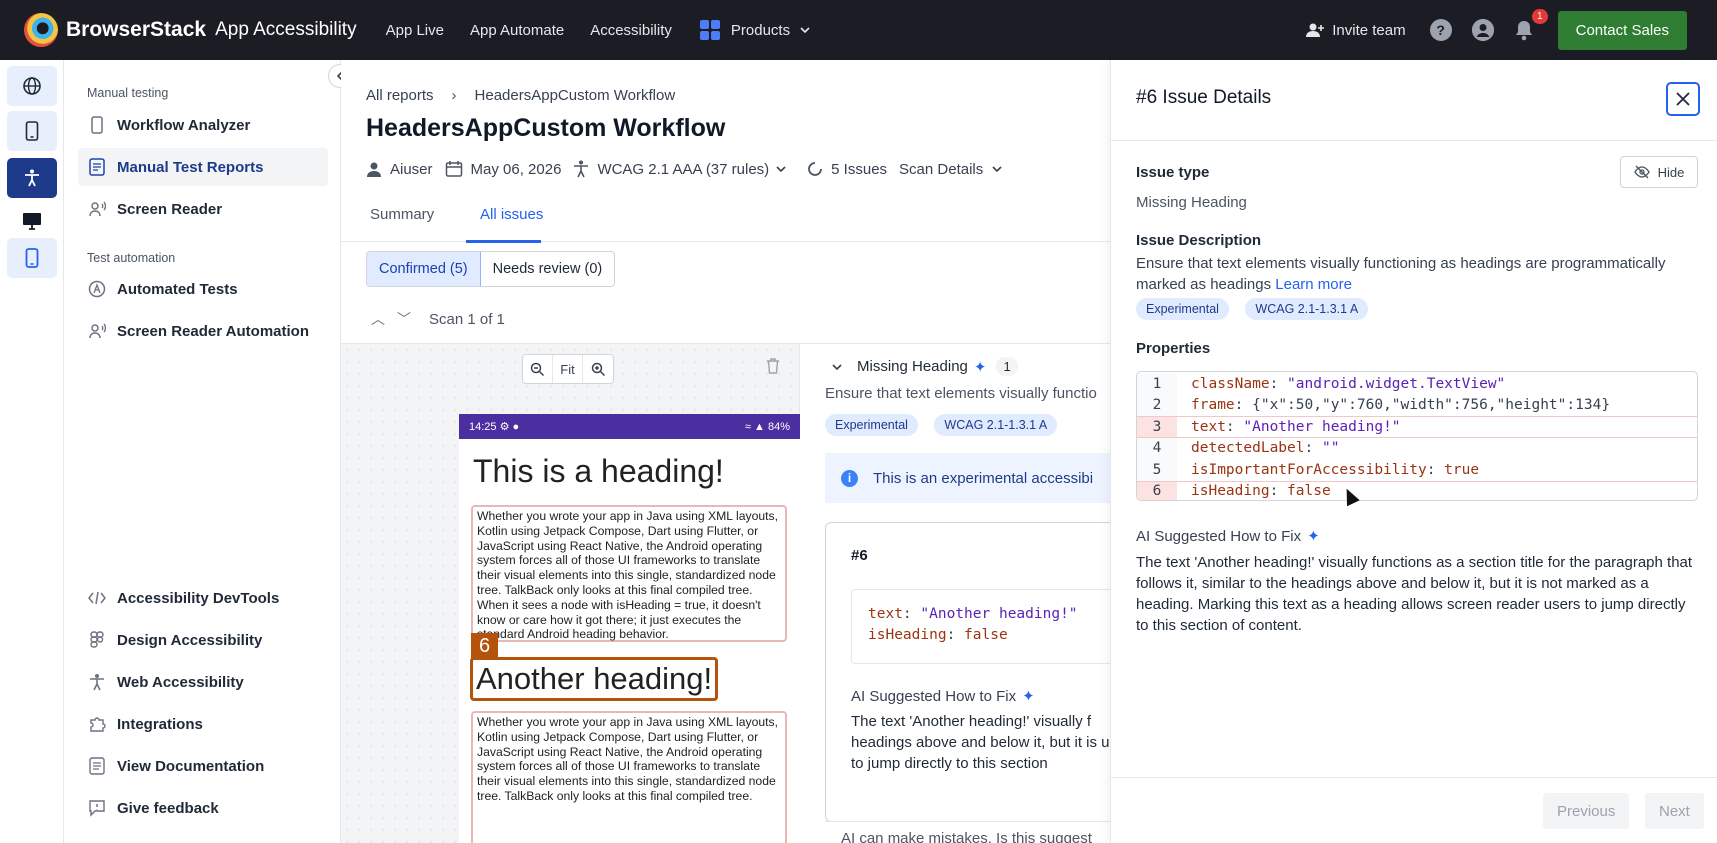 This screenshot has height=843, width=1717. Describe the element at coordinates (97, 766) in the screenshot. I see `document-icon` at that location.